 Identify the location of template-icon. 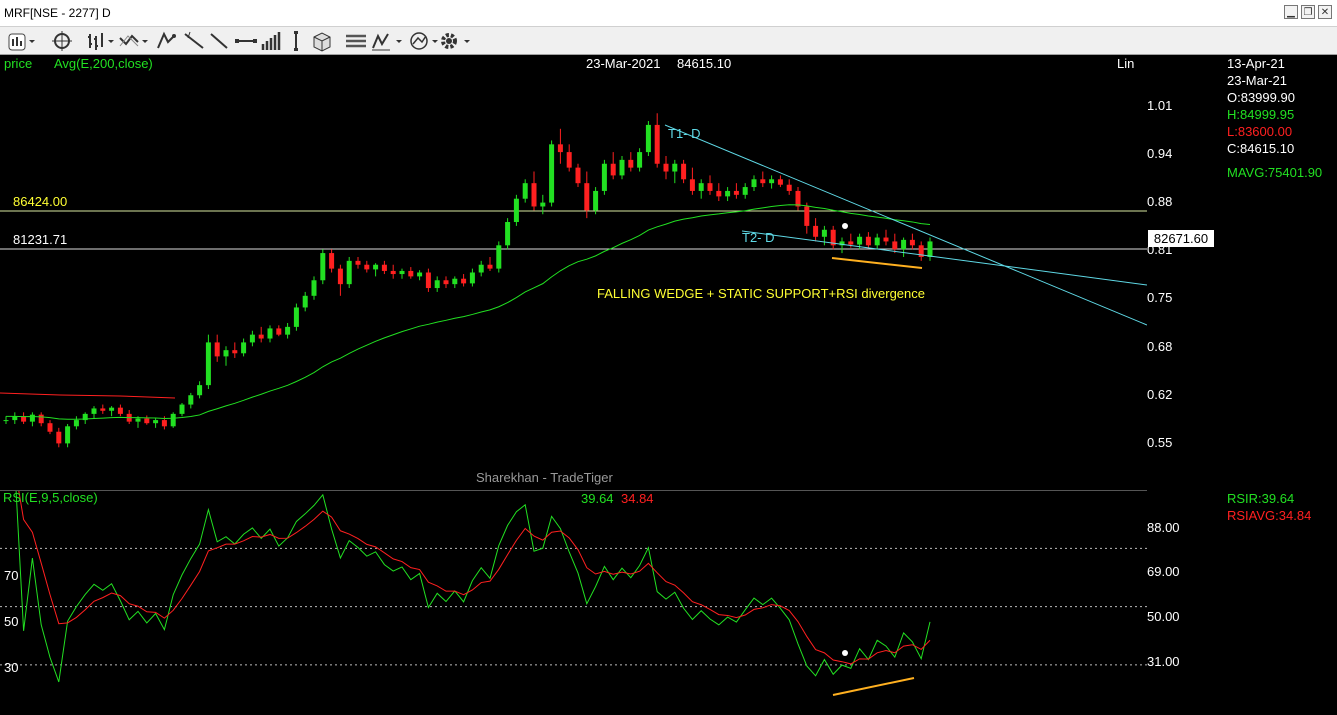
(322, 41).